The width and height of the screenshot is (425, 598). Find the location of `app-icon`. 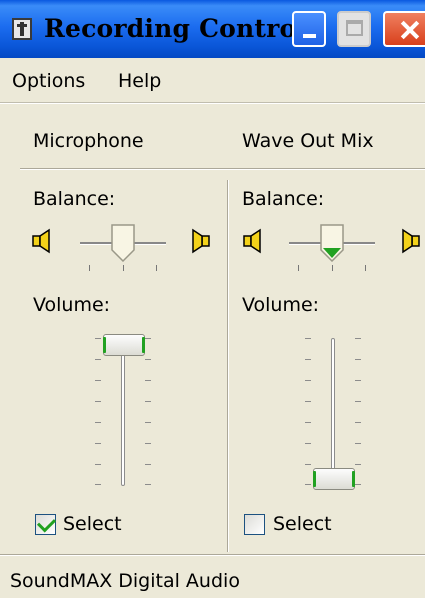

app-icon is located at coordinates (22, 29).